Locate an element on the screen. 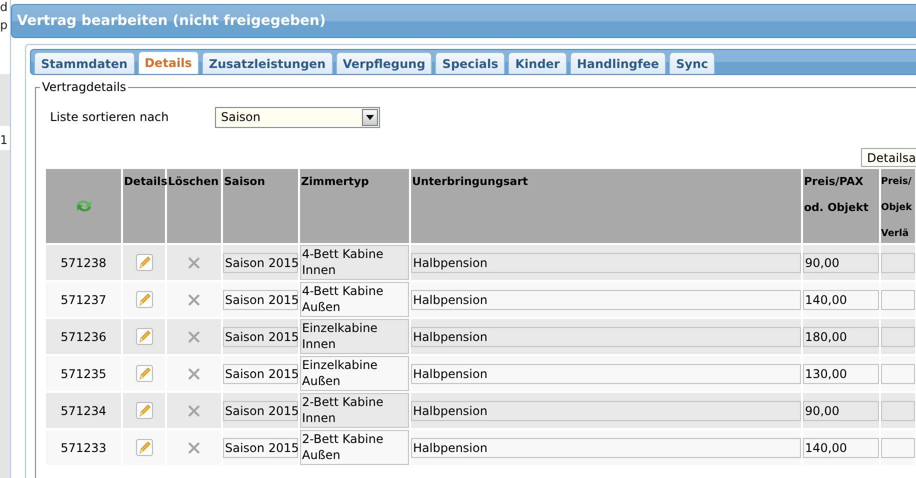 Image resolution: width=916 pixels, height=478 pixels. column-header: Zimmertyp is located at coordinates (355, 206).